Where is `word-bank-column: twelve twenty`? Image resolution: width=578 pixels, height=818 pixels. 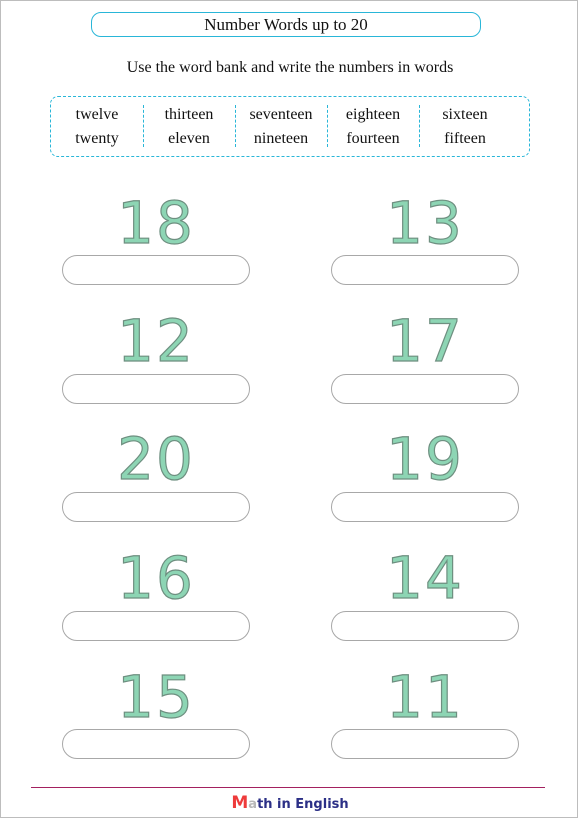
word-bank-column: twelve twenty is located at coordinates (97, 127).